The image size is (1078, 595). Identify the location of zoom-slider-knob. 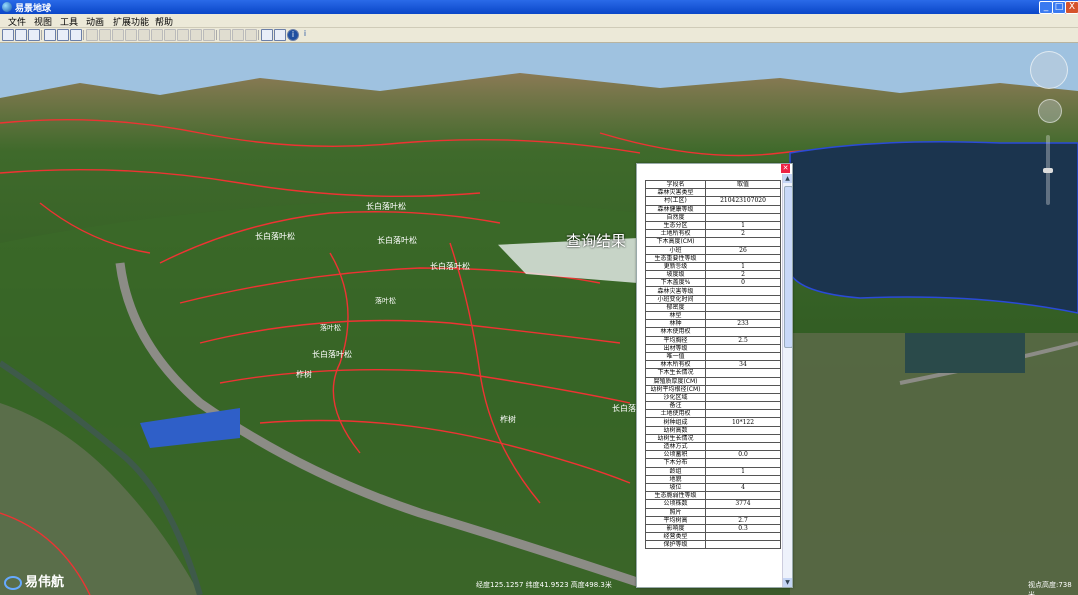
(1048, 170).